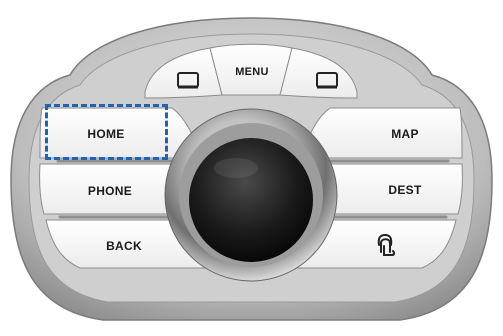  I want to click on back-label: BACK, so click(124, 246).